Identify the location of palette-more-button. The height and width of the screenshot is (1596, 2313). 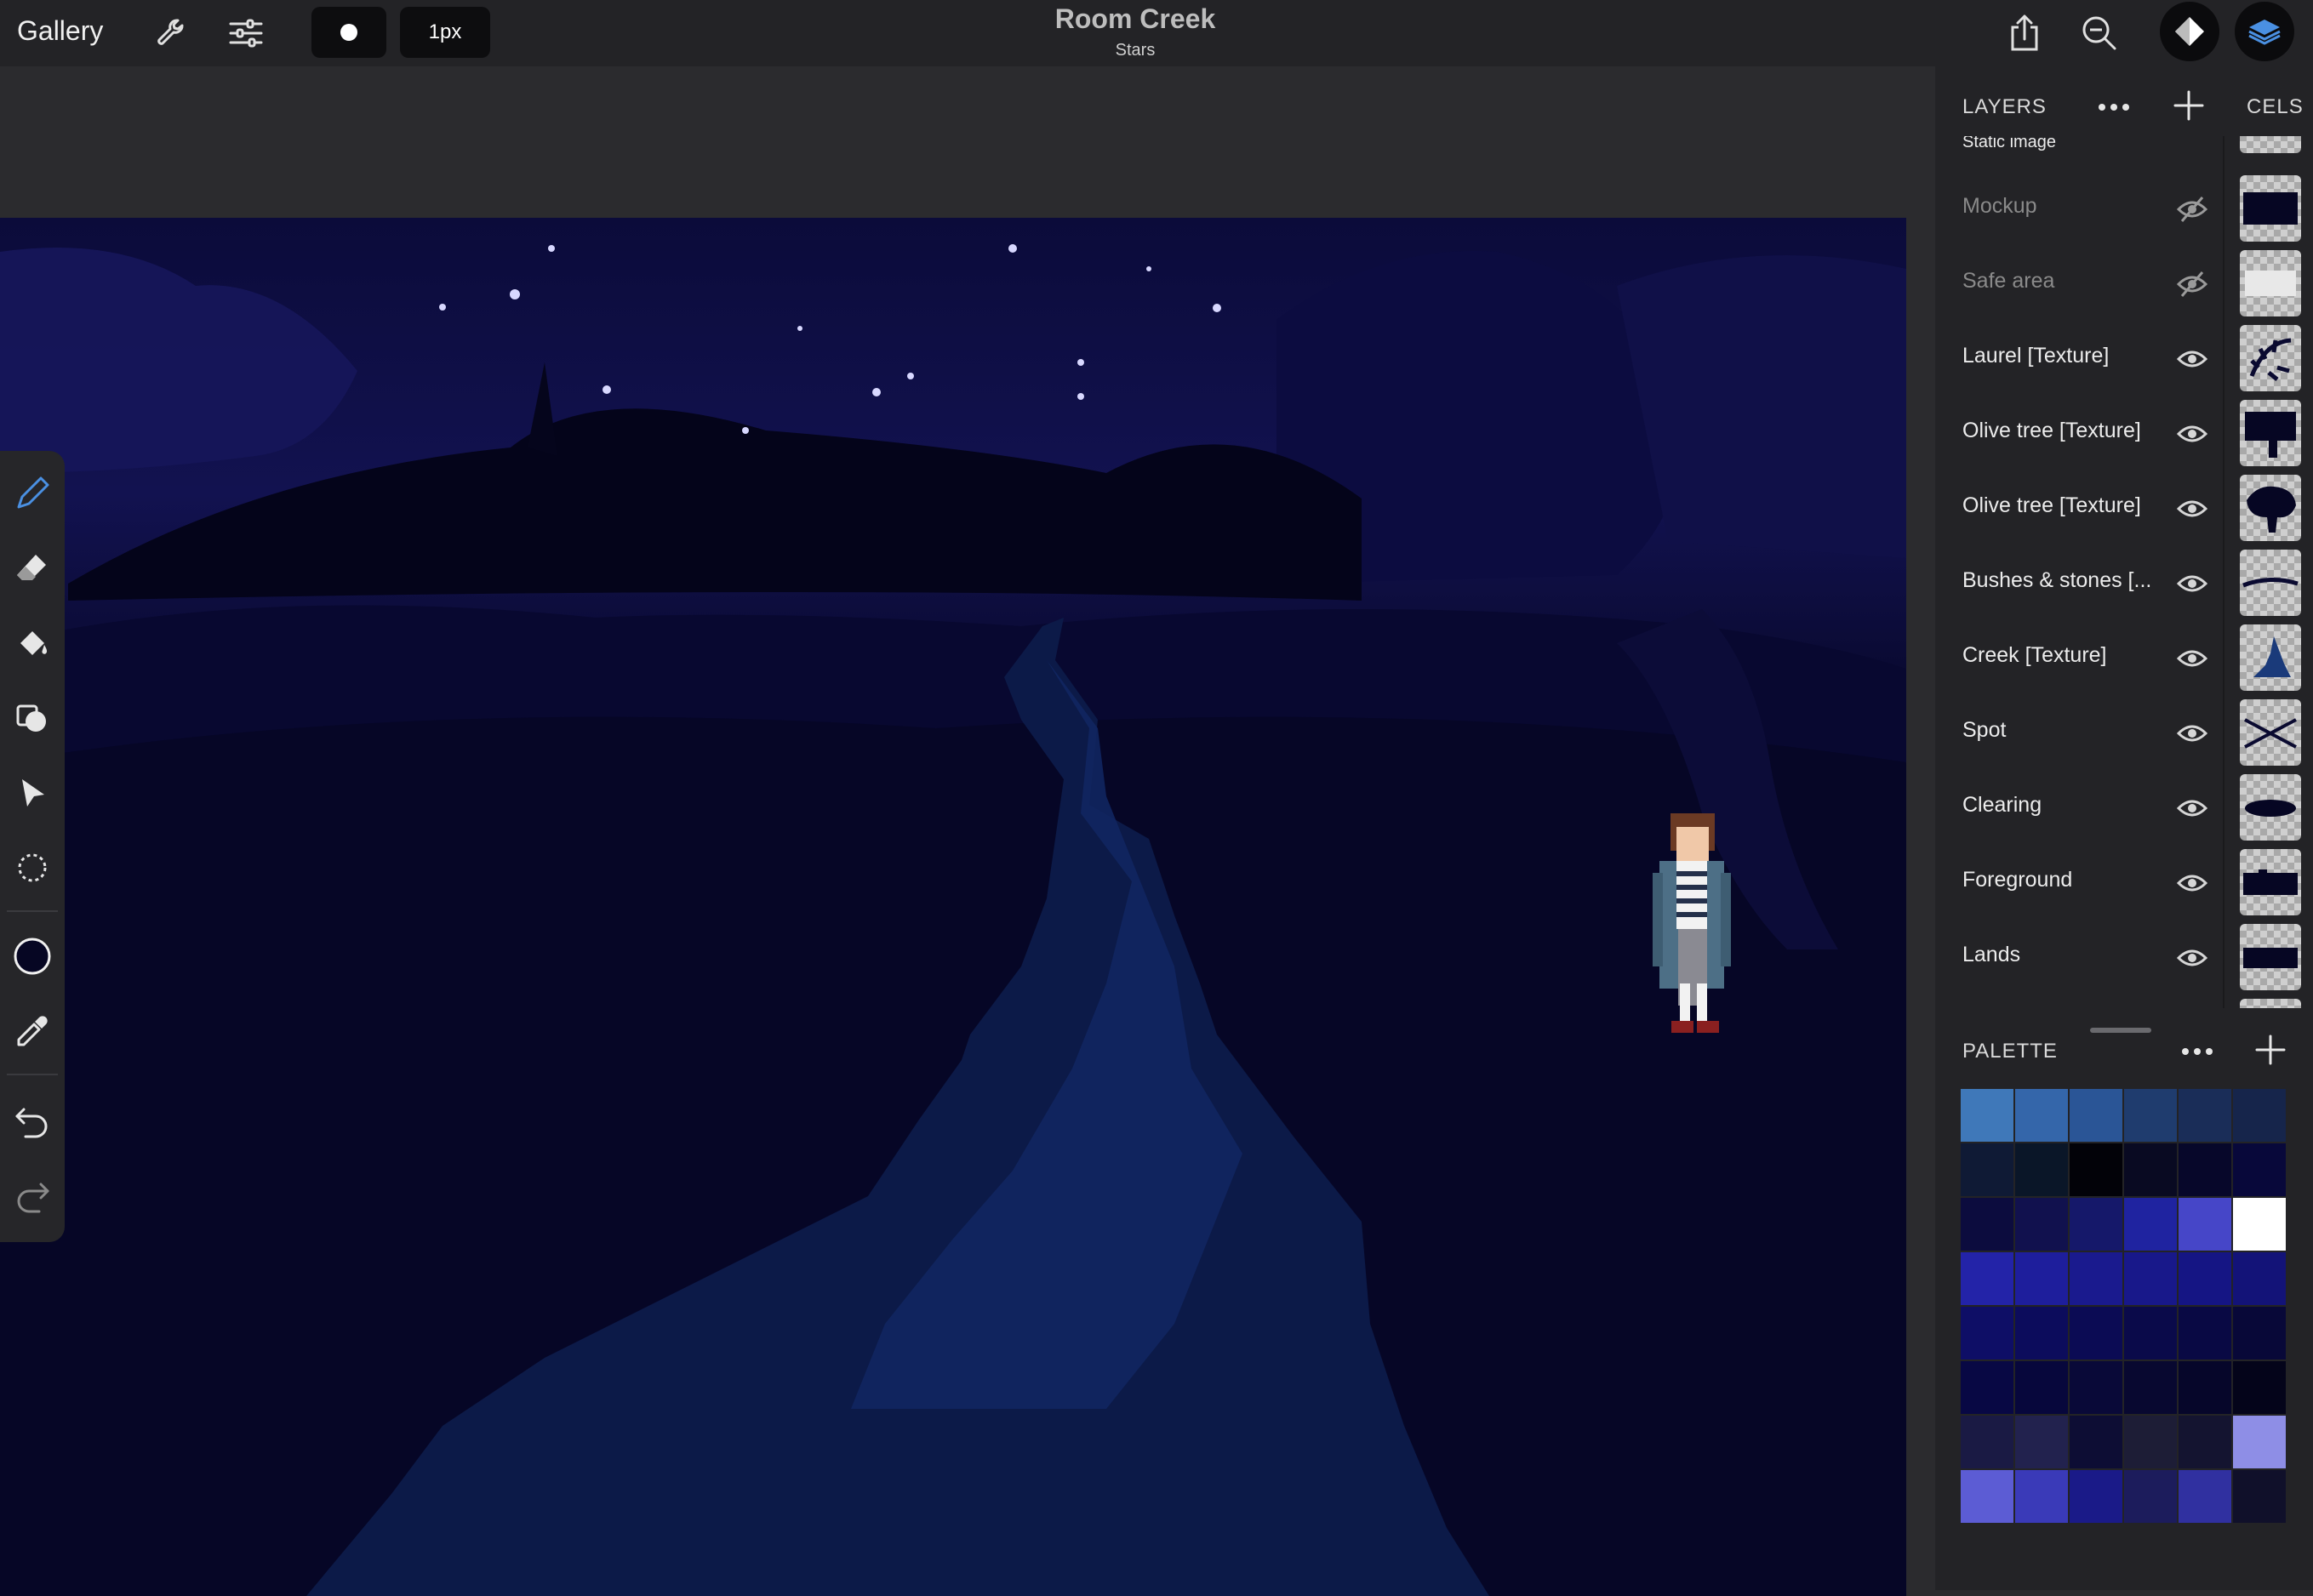
(2198, 1052).